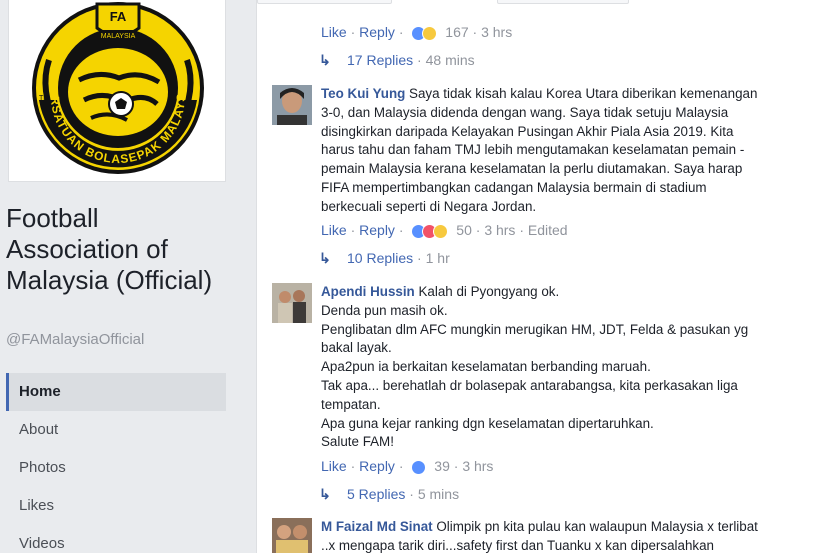 The height and width of the screenshot is (553, 830). I want to click on nav-videos: Videos, so click(116, 539).